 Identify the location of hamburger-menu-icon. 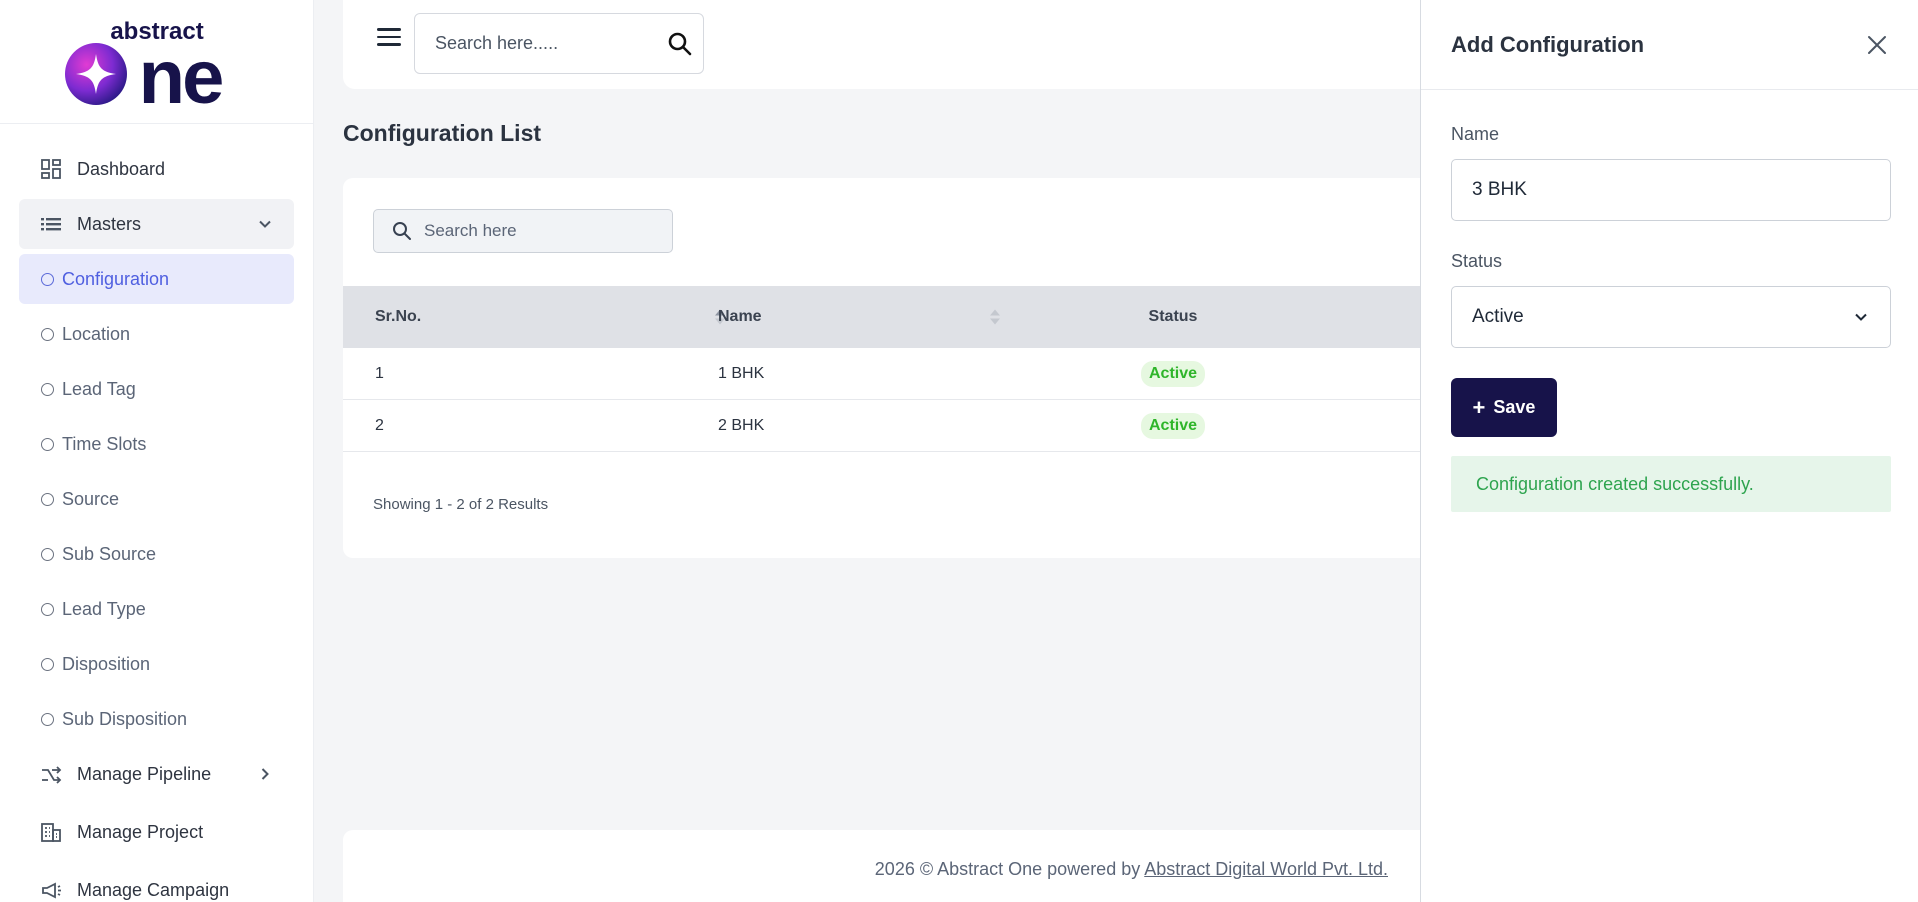
(389, 37).